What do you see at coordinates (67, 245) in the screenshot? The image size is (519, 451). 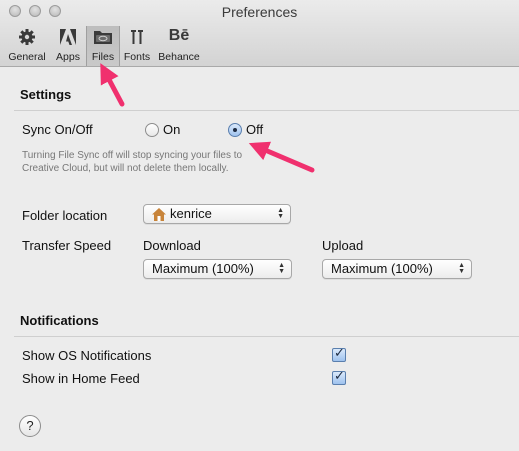 I see `transfer-speed-label: Transfer Speed` at bounding box center [67, 245].